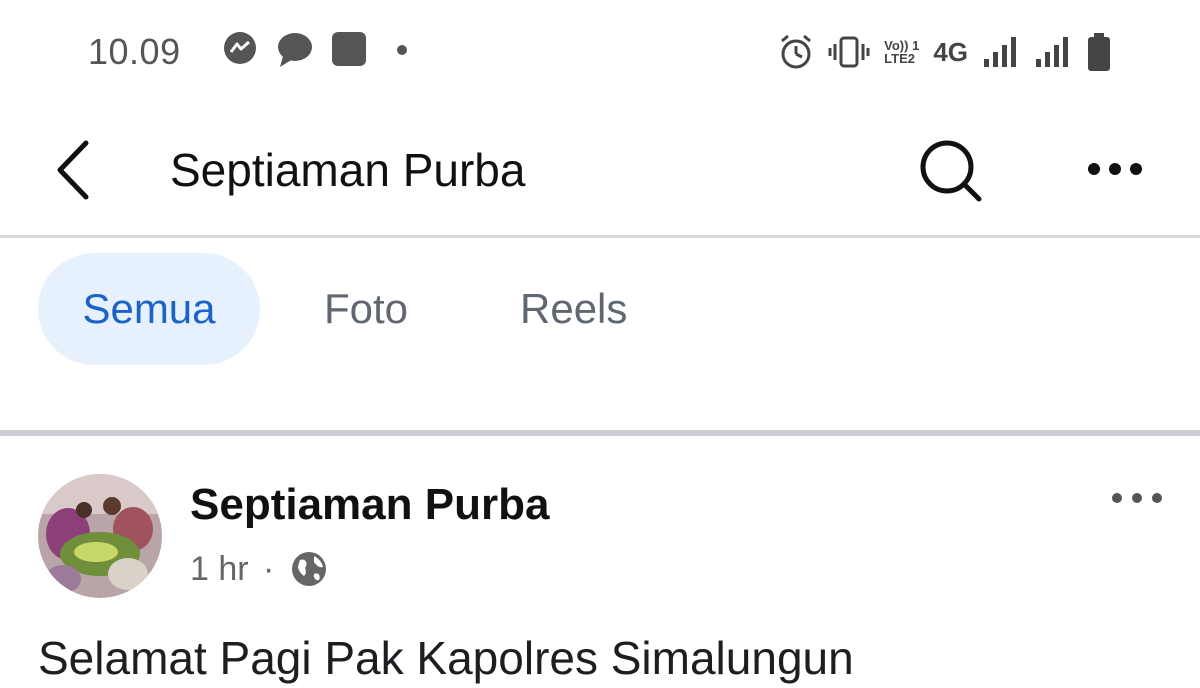 The image size is (1200, 688). Describe the element at coordinates (600, 433) in the screenshot. I see `section-divider` at that location.